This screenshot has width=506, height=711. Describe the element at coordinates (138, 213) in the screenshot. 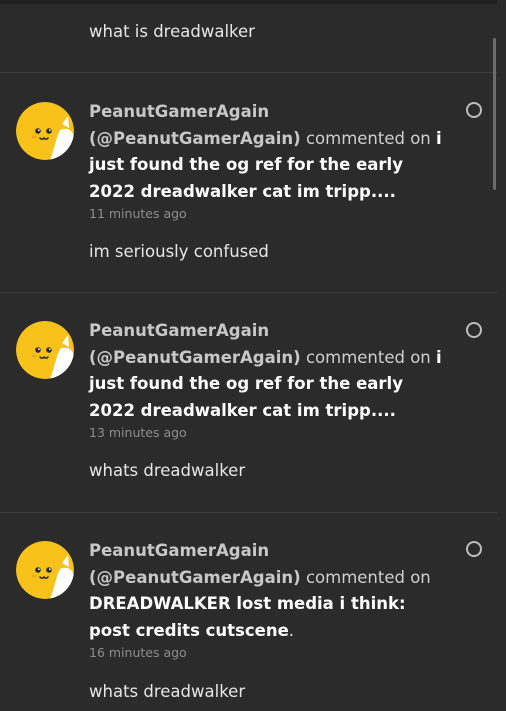

I see `timestamp: 11 minutes ago` at that location.